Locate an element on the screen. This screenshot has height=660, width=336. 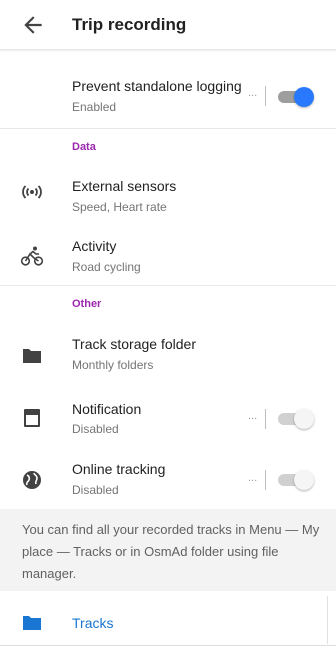
online-tracking-toggle is located at coordinates (296, 480).